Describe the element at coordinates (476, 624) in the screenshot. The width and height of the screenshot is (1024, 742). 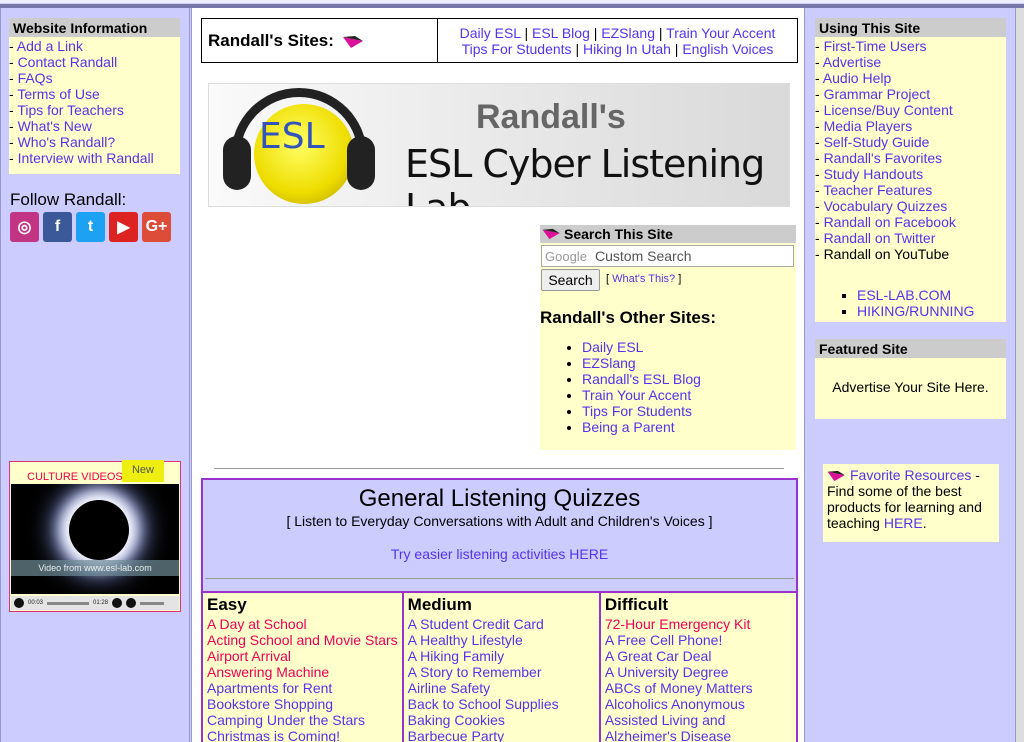
I see `quiz-link: A Student Credit Card` at that location.